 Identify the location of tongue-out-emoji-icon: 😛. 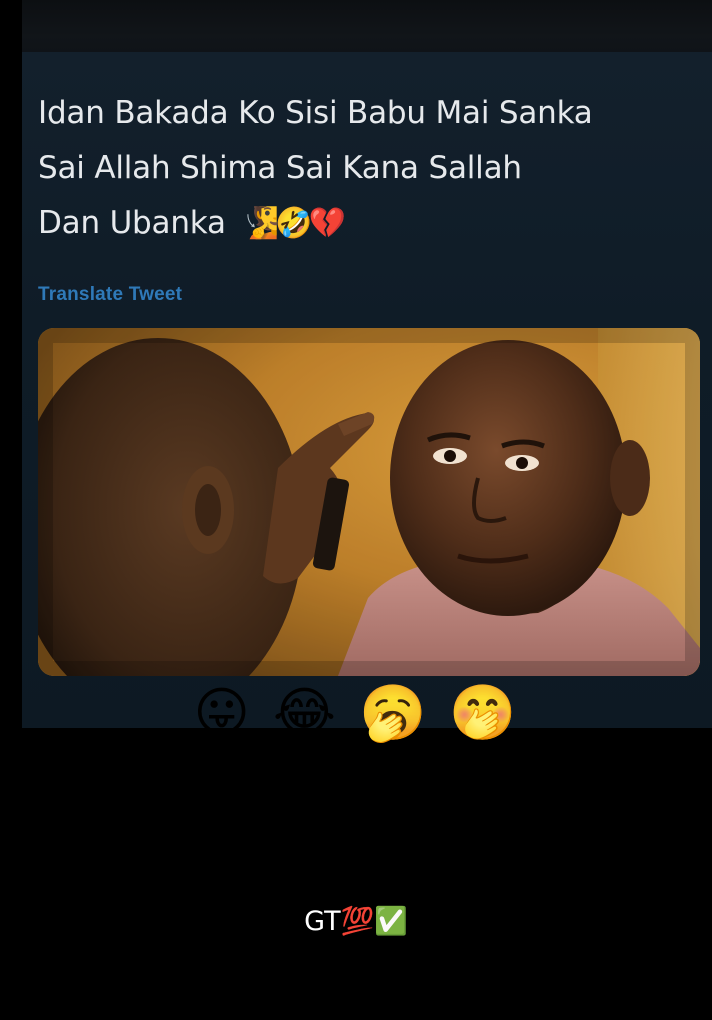
(222, 713).